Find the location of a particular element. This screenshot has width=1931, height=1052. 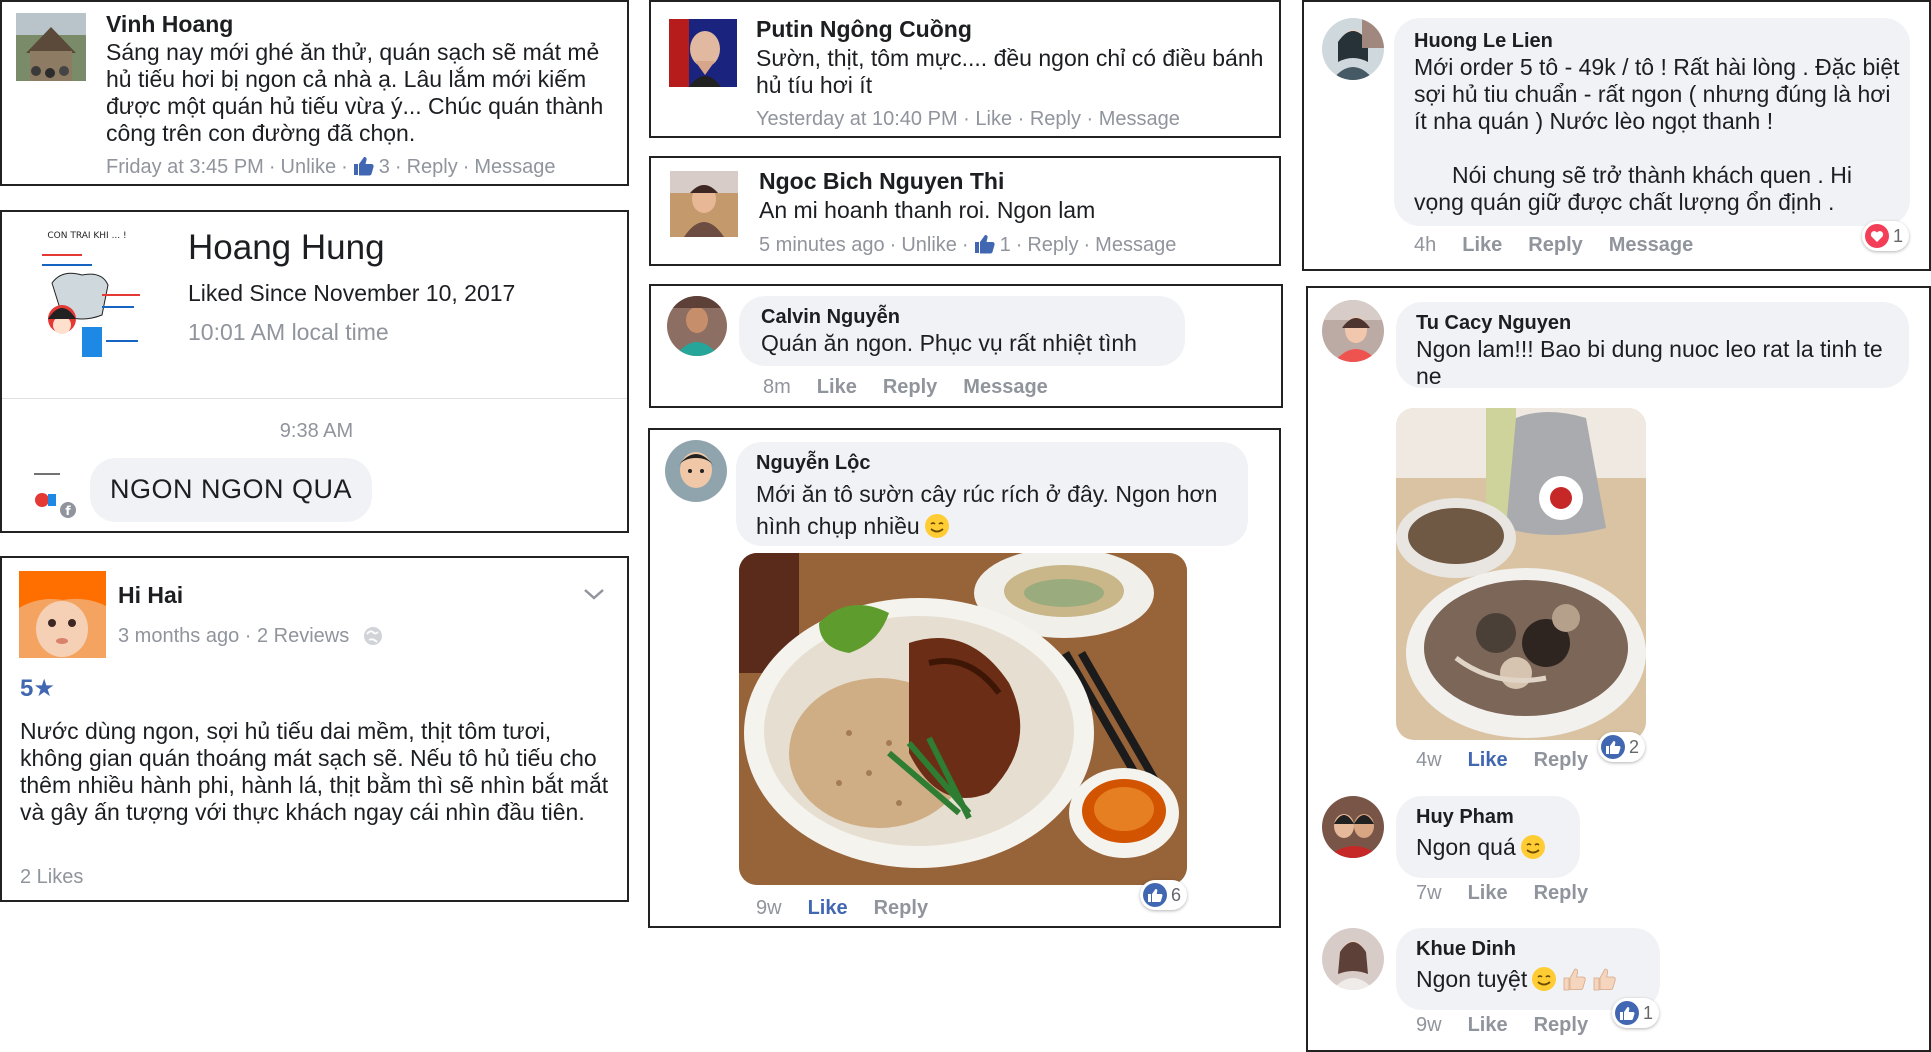

like-count: 1 is located at coordinates (992, 245).